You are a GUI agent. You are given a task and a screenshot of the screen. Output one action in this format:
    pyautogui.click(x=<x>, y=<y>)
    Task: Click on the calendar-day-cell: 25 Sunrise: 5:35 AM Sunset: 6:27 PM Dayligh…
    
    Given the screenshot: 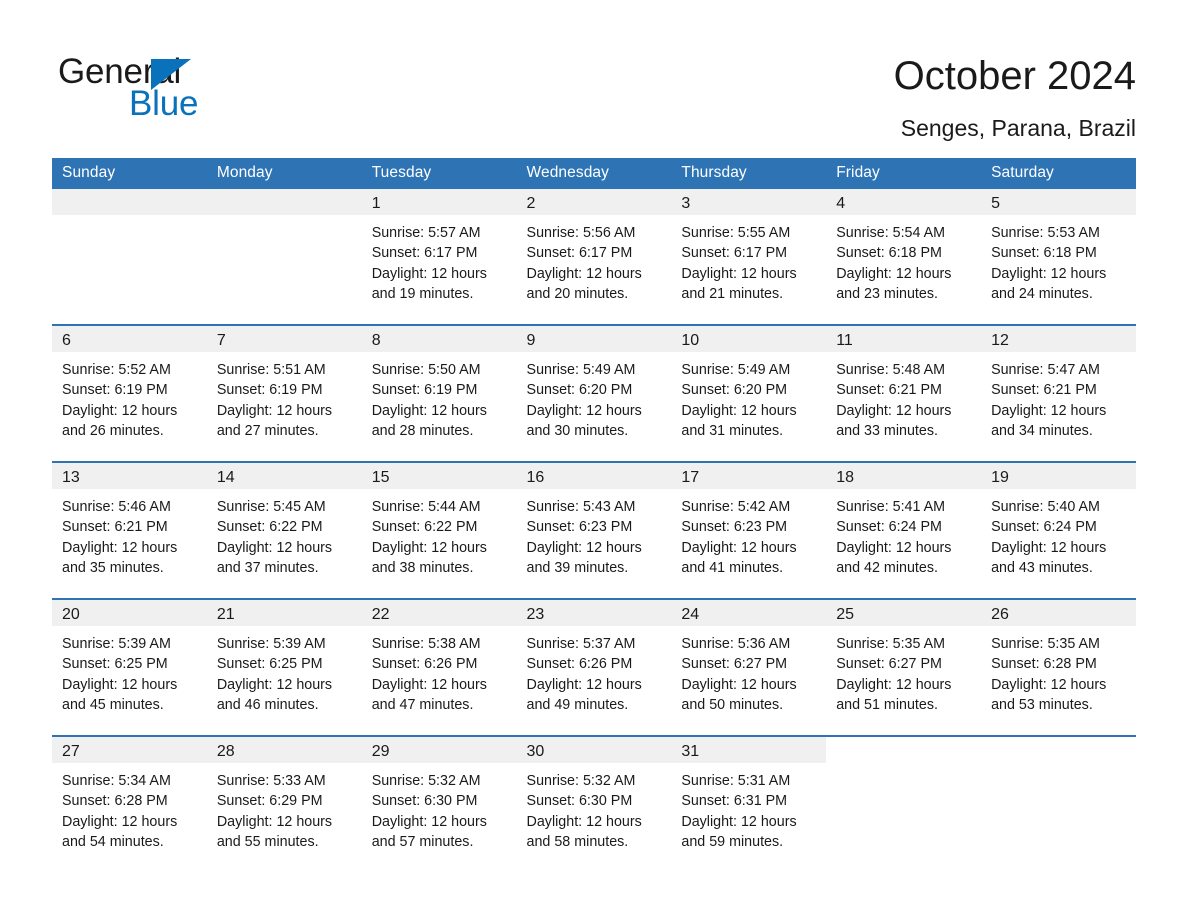 What is the action you would take?
    pyautogui.click(x=904, y=667)
    